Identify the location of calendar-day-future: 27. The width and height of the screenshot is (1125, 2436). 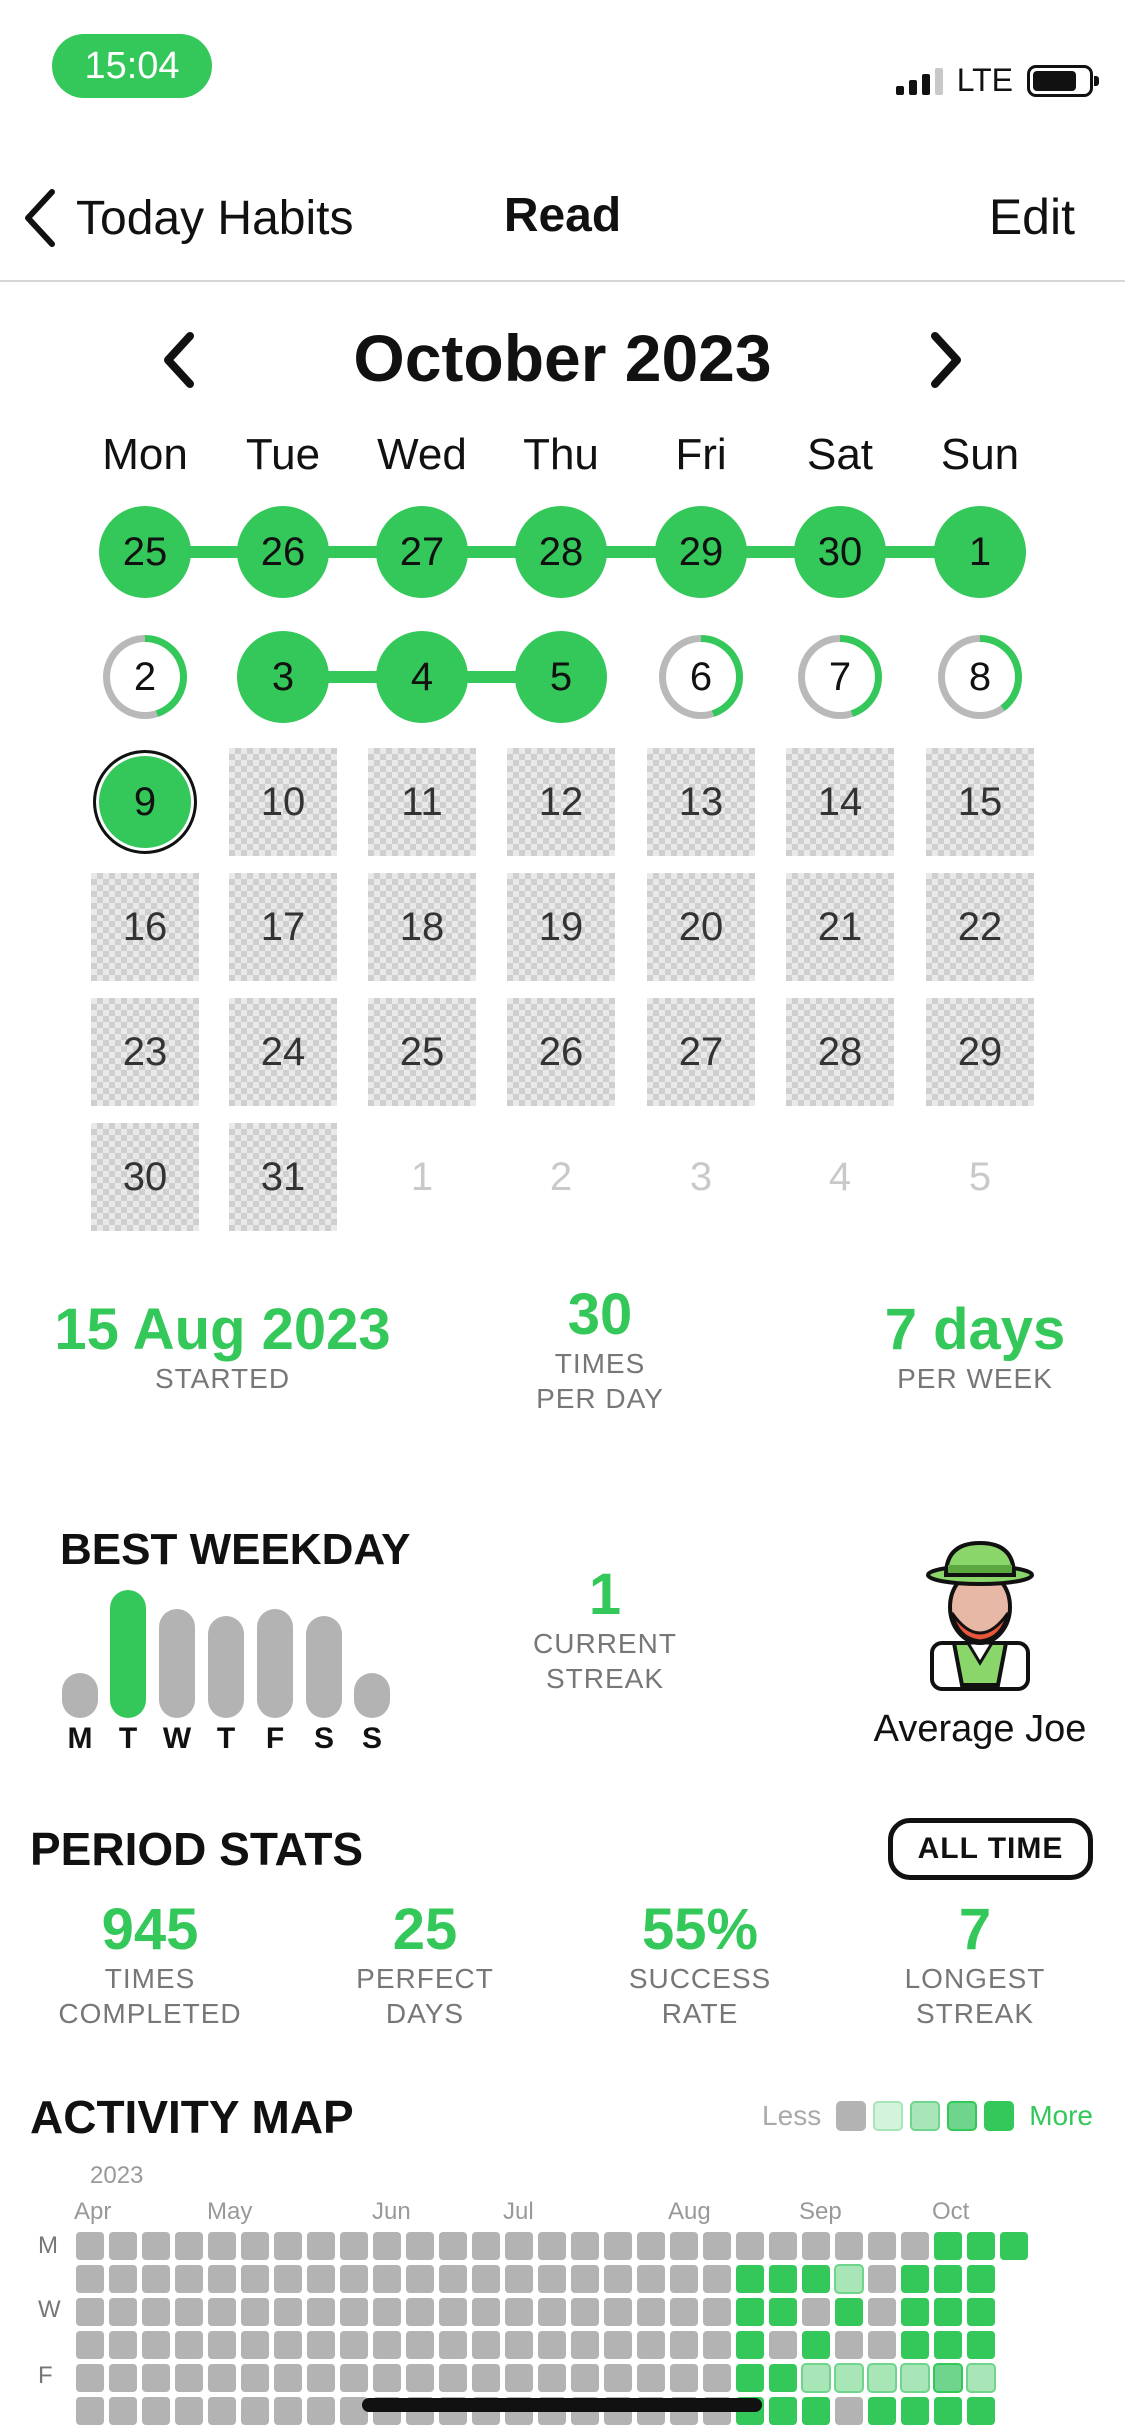
(701, 1052).